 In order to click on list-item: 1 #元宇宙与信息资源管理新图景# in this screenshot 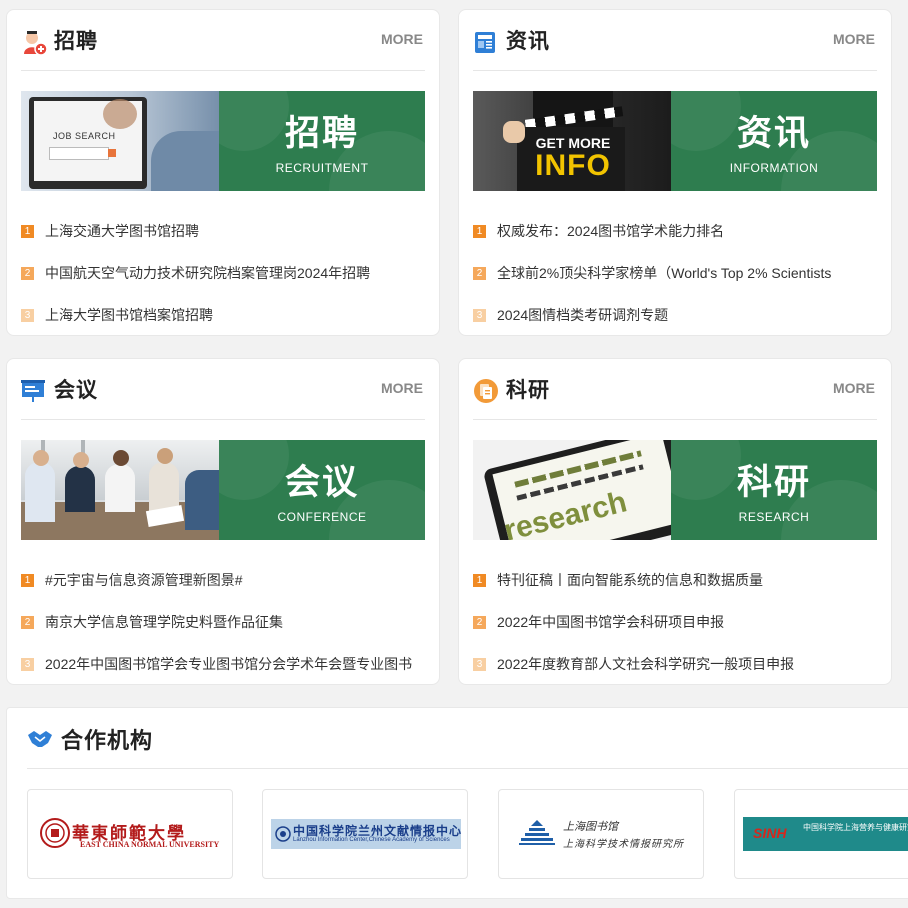, I will do `click(226, 580)`.